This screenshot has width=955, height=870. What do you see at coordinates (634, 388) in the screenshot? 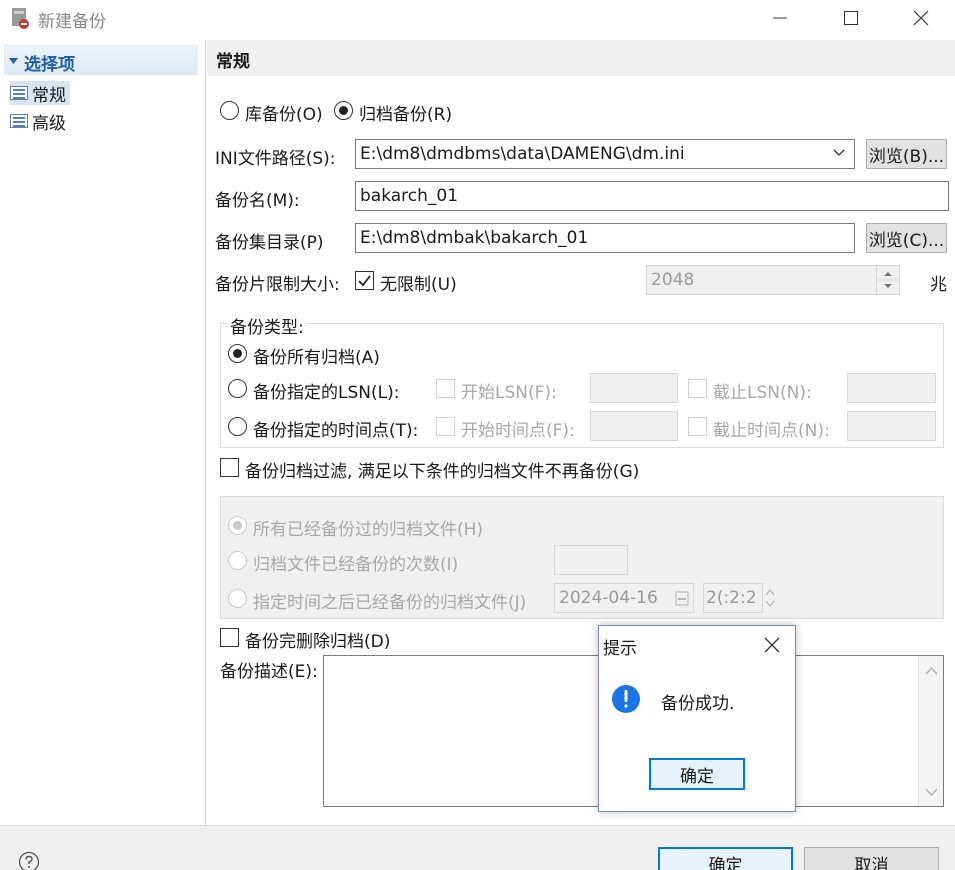
I see `lsn-start-input` at bounding box center [634, 388].